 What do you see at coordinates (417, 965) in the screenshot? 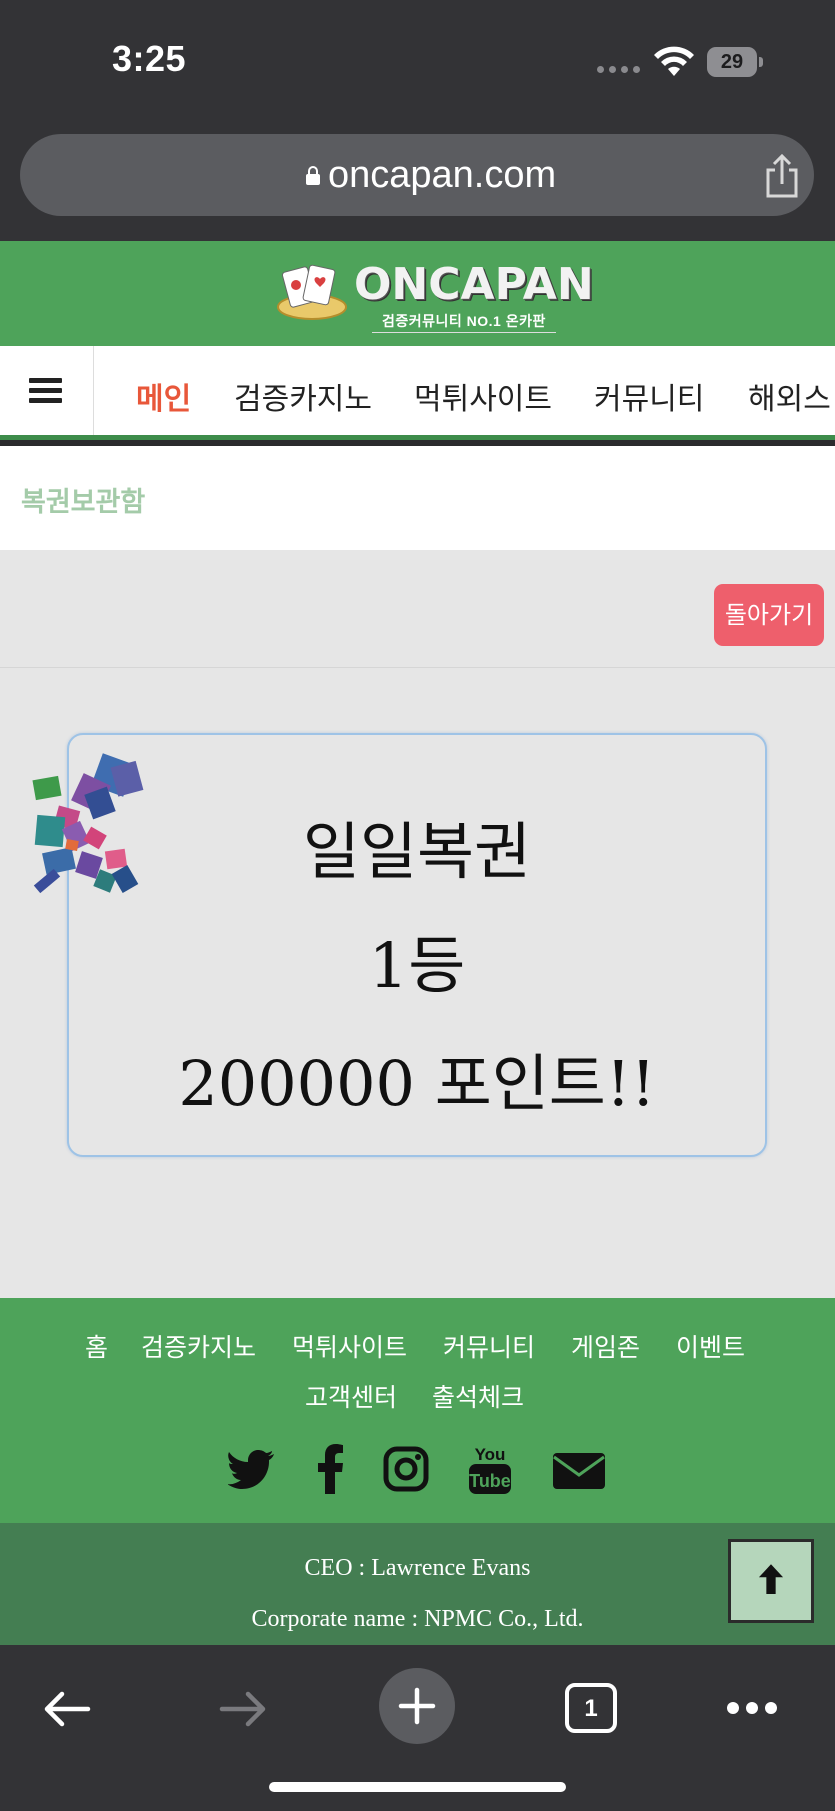
I see `lottery-rank: 1등` at bounding box center [417, 965].